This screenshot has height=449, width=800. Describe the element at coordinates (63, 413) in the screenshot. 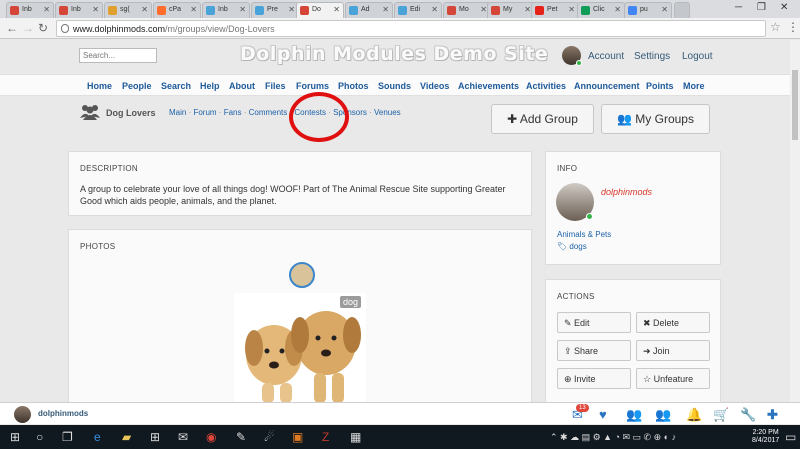

I see `member-username: dolphinmods` at that location.